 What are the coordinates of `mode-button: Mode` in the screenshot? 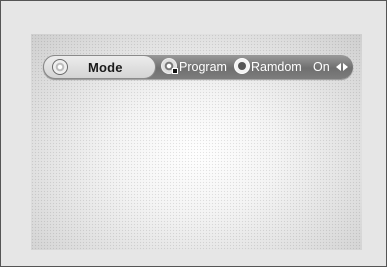 It's located at (99, 67).